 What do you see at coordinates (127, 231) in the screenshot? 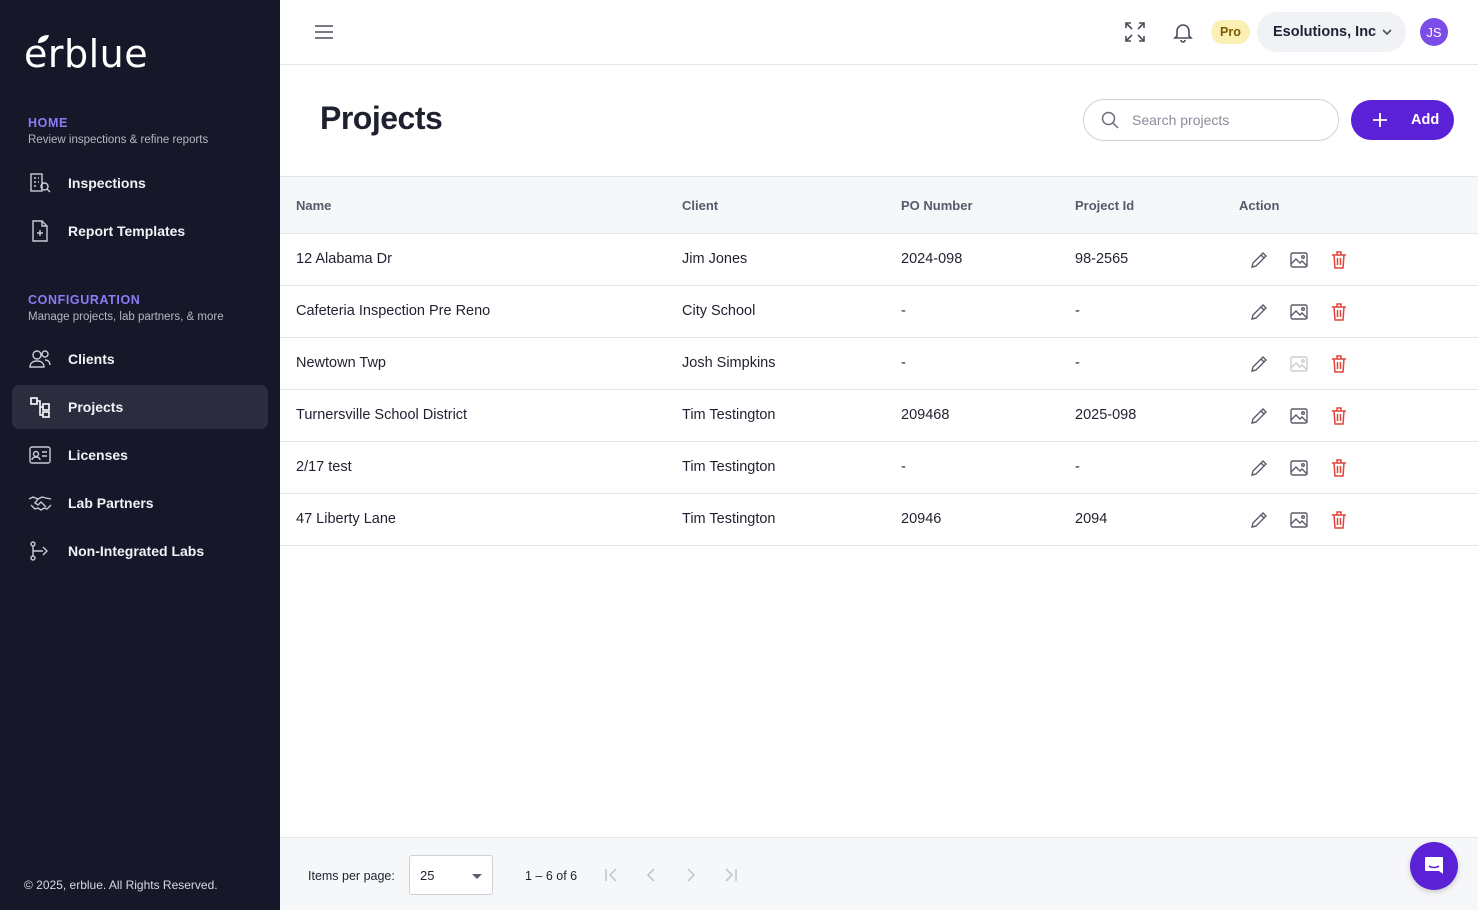
I see `sidebar-item-label: Report Templates` at bounding box center [127, 231].